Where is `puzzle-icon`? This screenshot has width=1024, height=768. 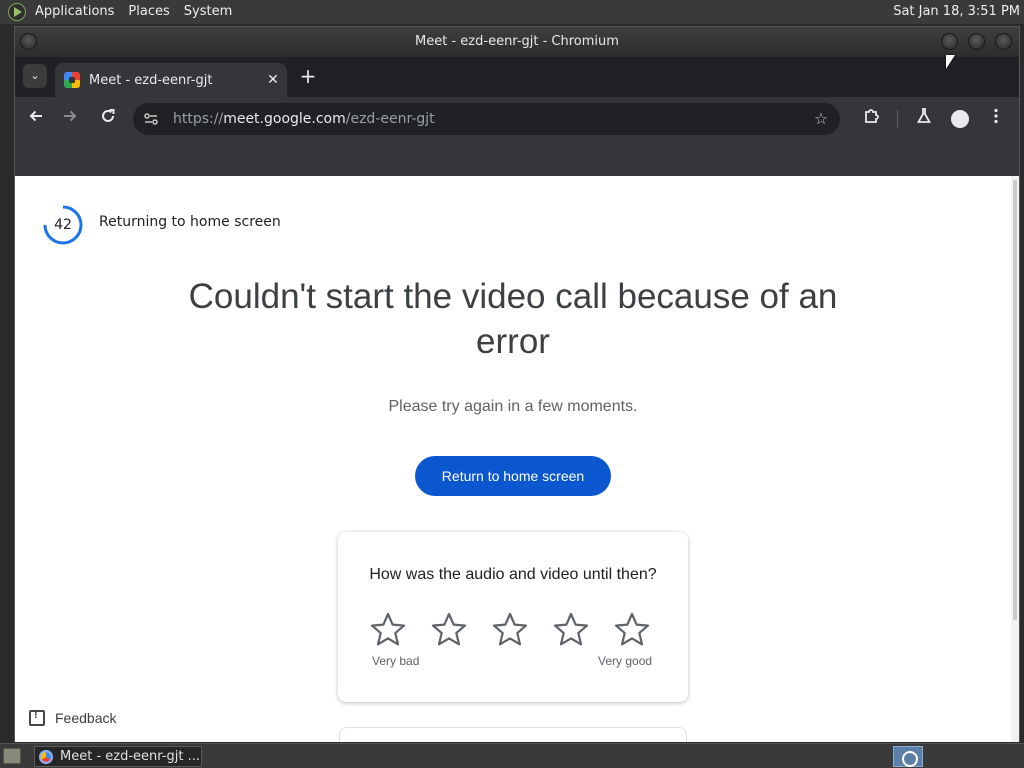
puzzle-icon is located at coordinates (872, 116).